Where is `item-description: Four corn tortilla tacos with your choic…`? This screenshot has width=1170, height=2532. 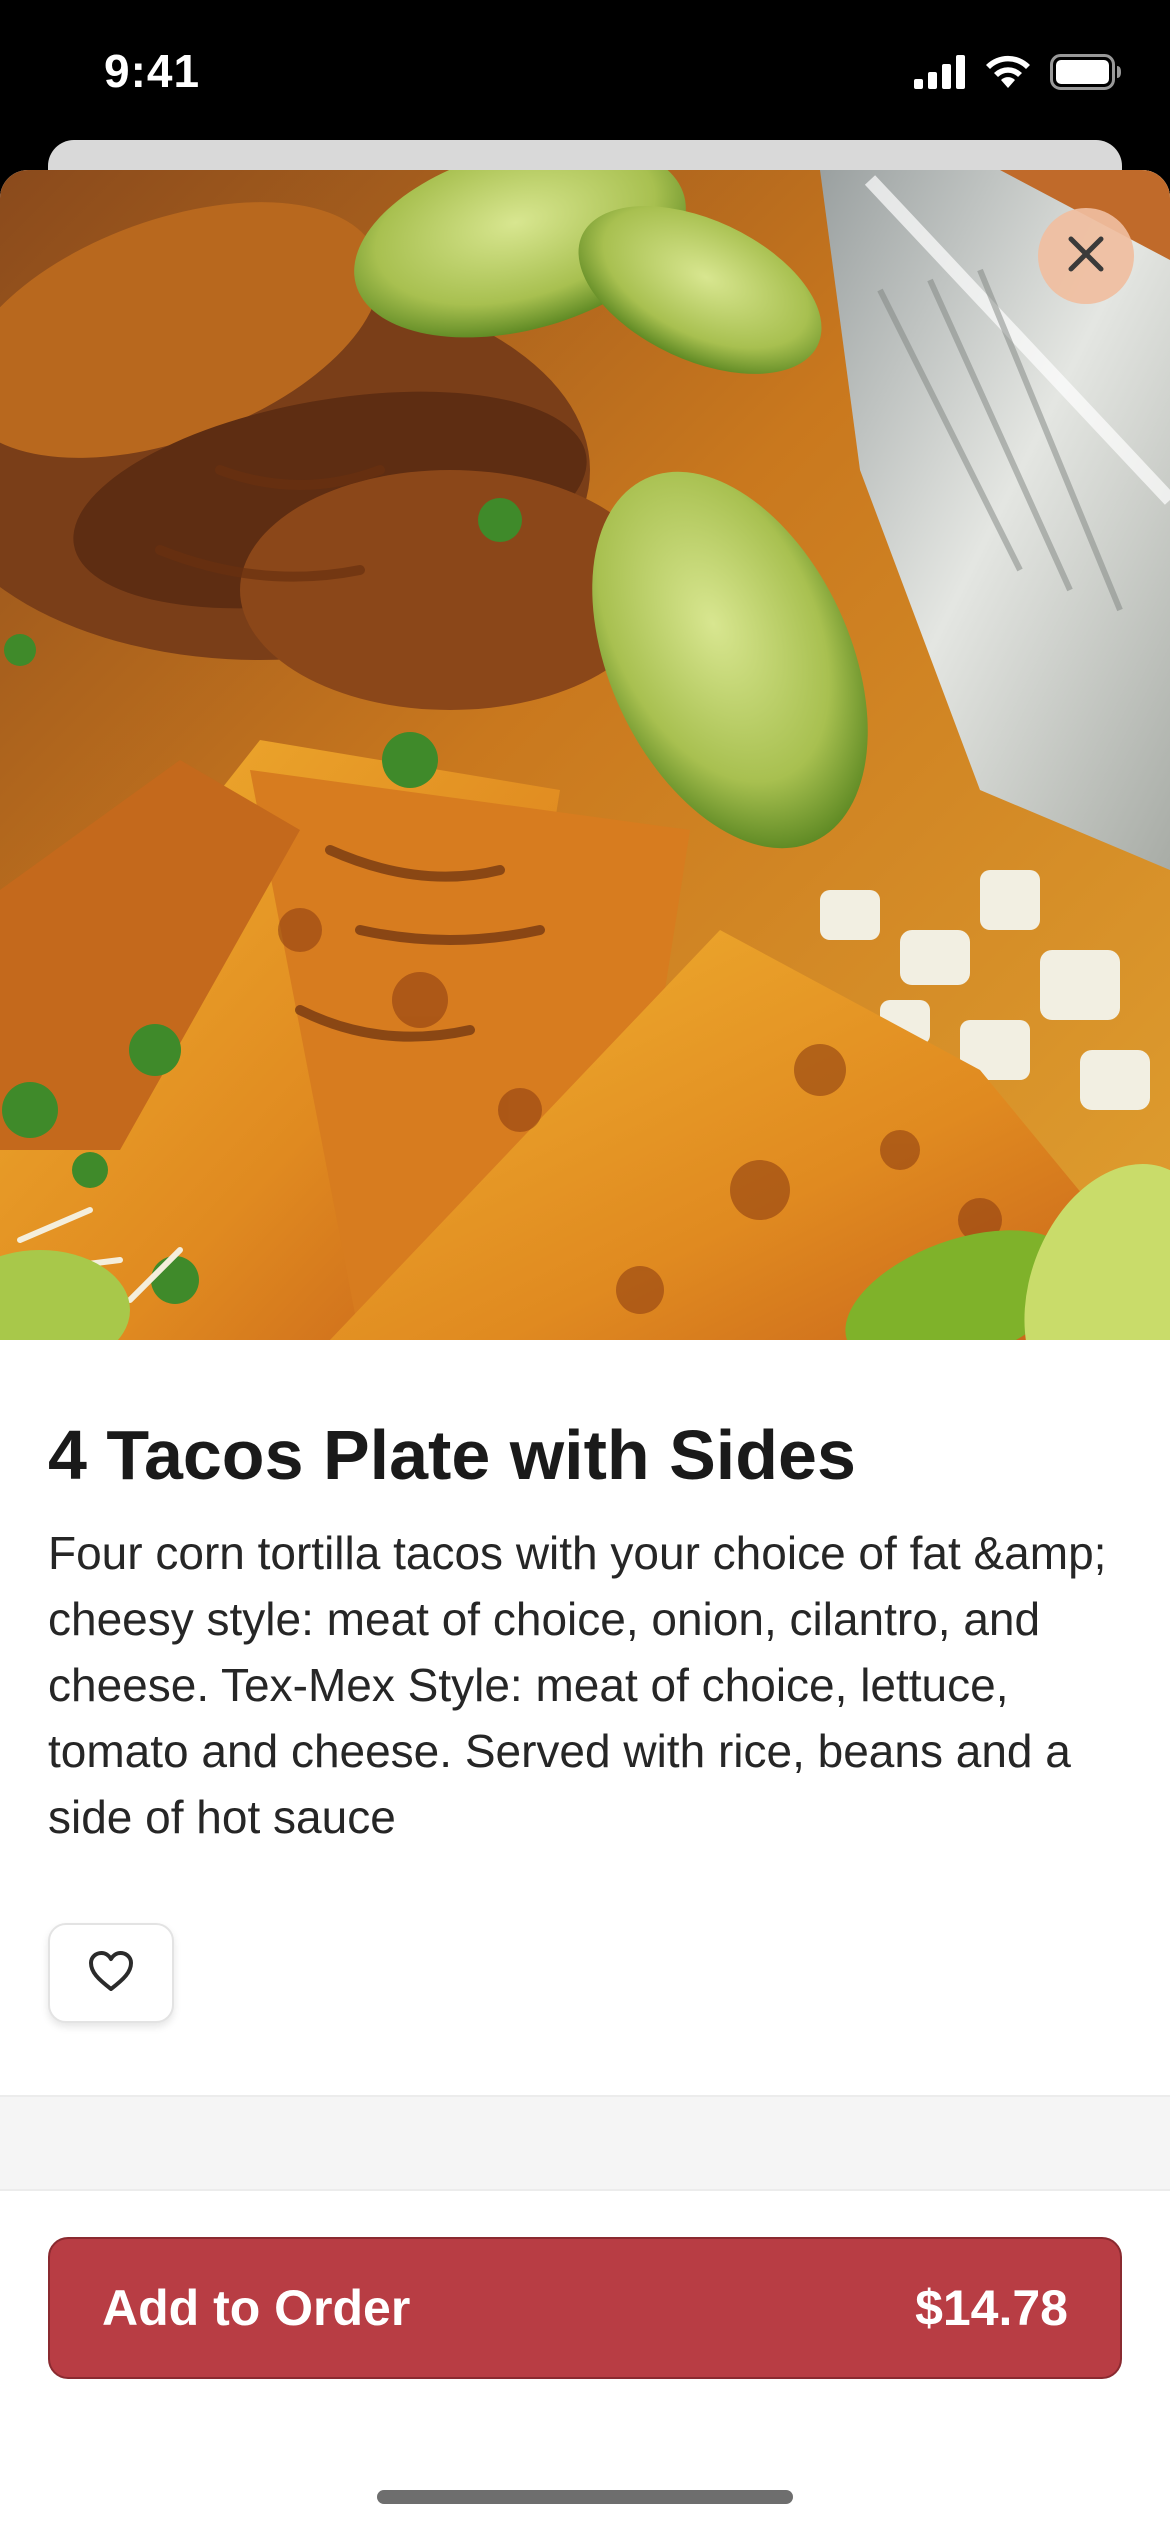 item-description: Four corn tortilla tacos with your choic… is located at coordinates (577, 1685).